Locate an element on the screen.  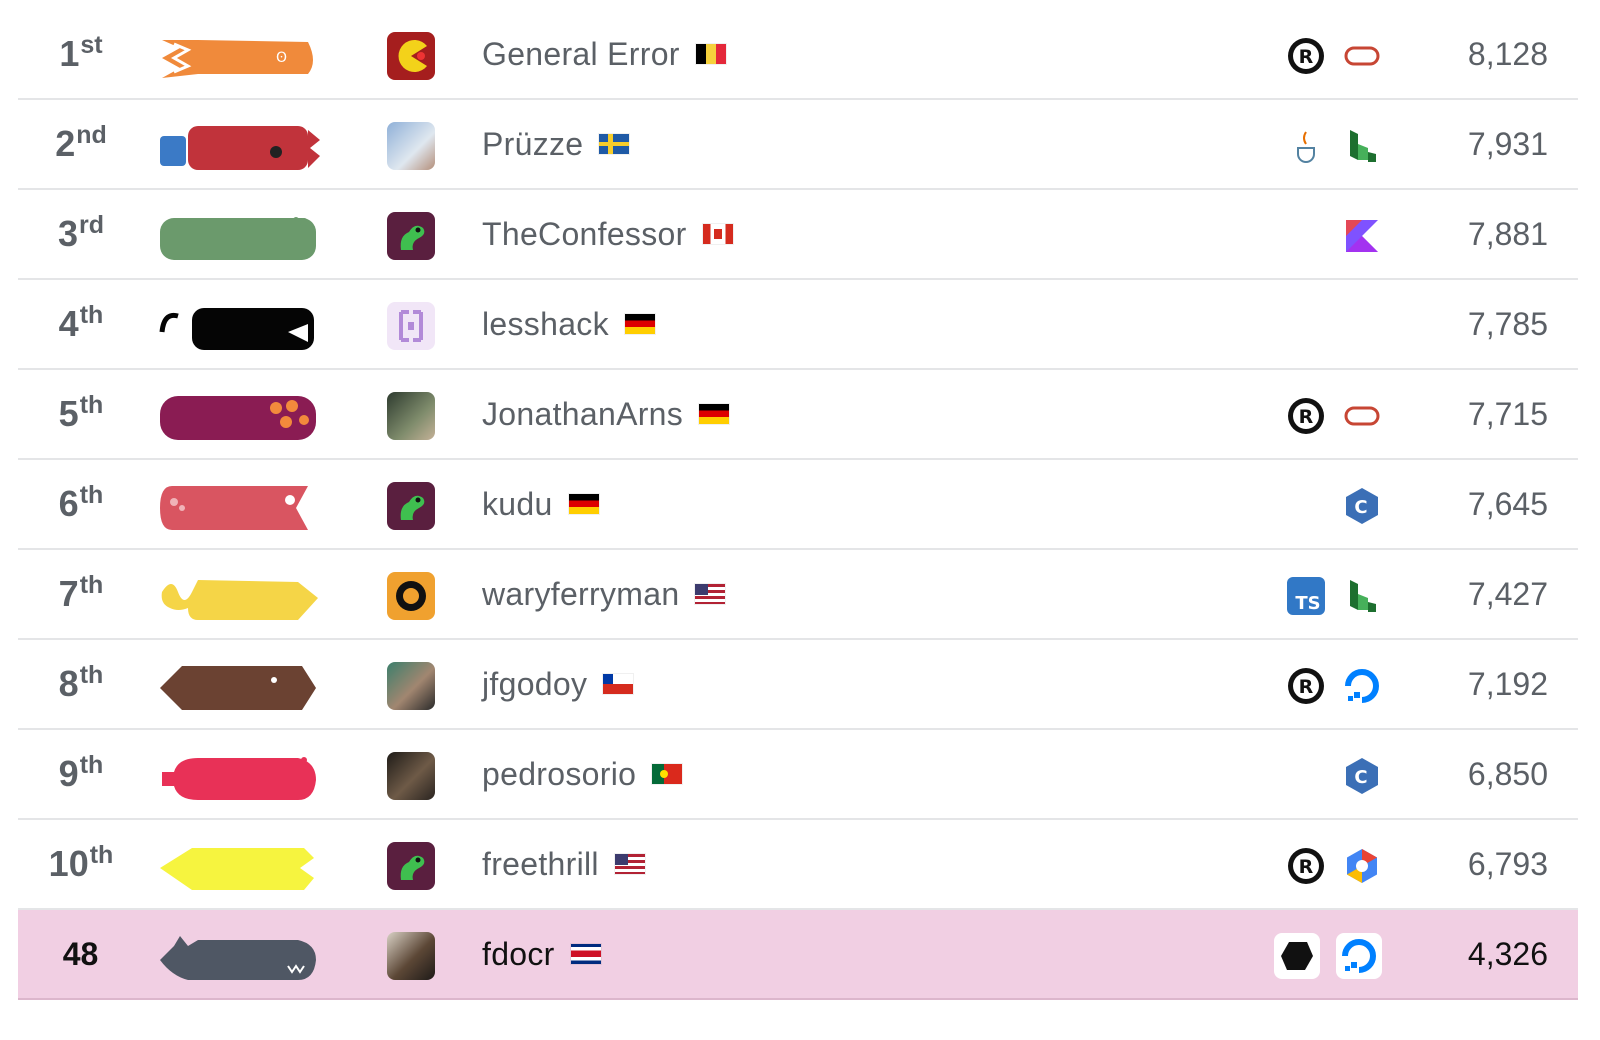
flag-canada-icon is located at coordinates (717, 234).